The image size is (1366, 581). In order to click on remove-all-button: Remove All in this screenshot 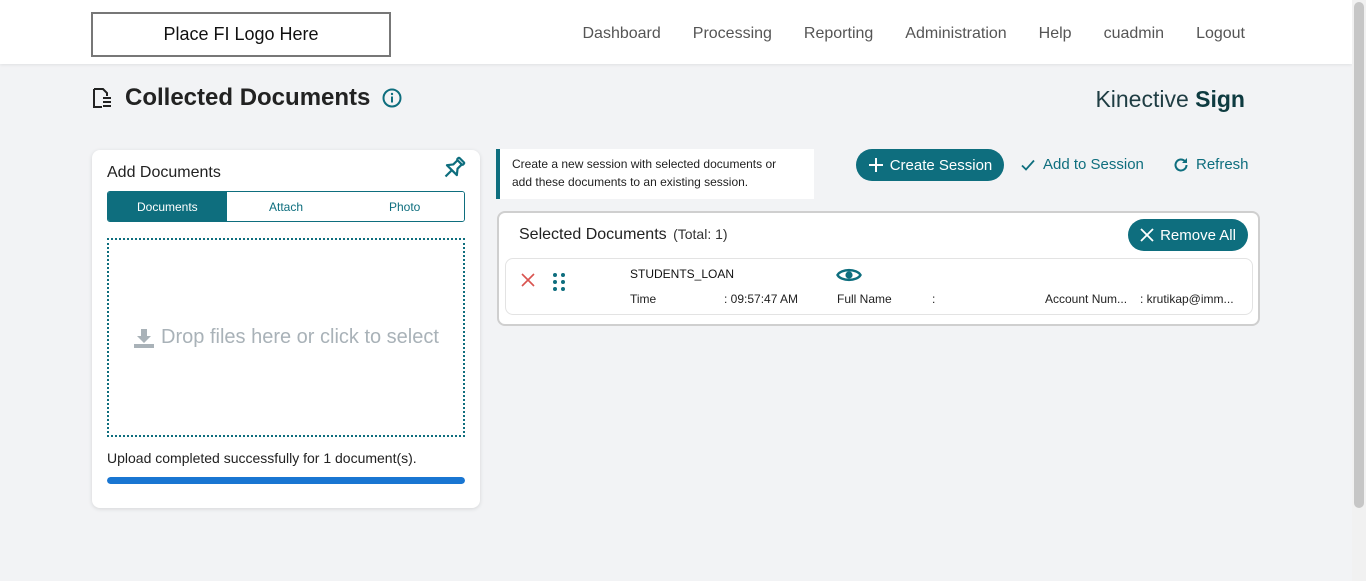, I will do `click(1188, 235)`.